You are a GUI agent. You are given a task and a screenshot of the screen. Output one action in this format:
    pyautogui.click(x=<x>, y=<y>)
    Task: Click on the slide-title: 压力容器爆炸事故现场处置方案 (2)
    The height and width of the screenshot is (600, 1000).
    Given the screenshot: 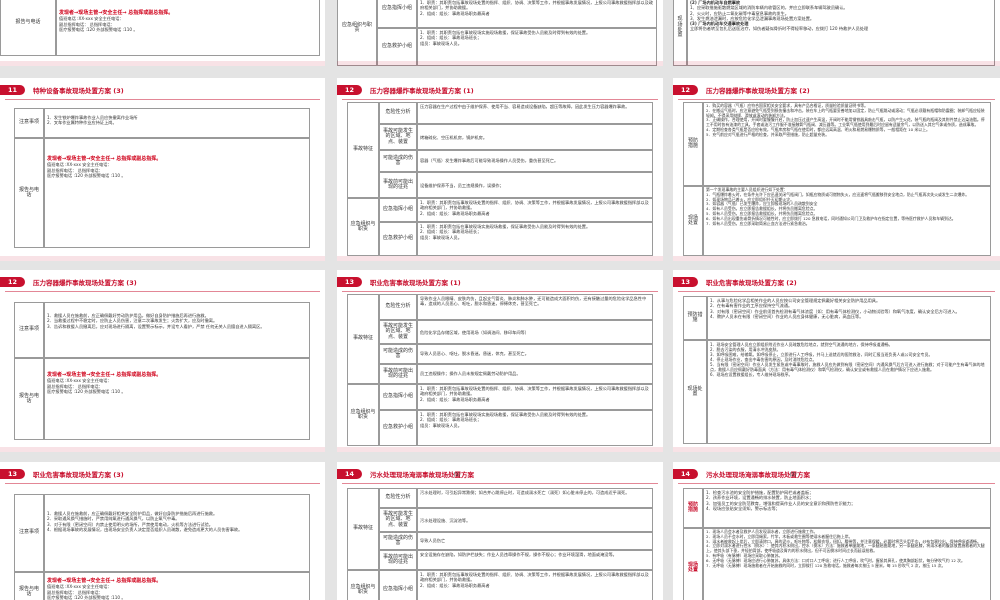 What is the action you would take?
    pyautogui.click(x=758, y=91)
    